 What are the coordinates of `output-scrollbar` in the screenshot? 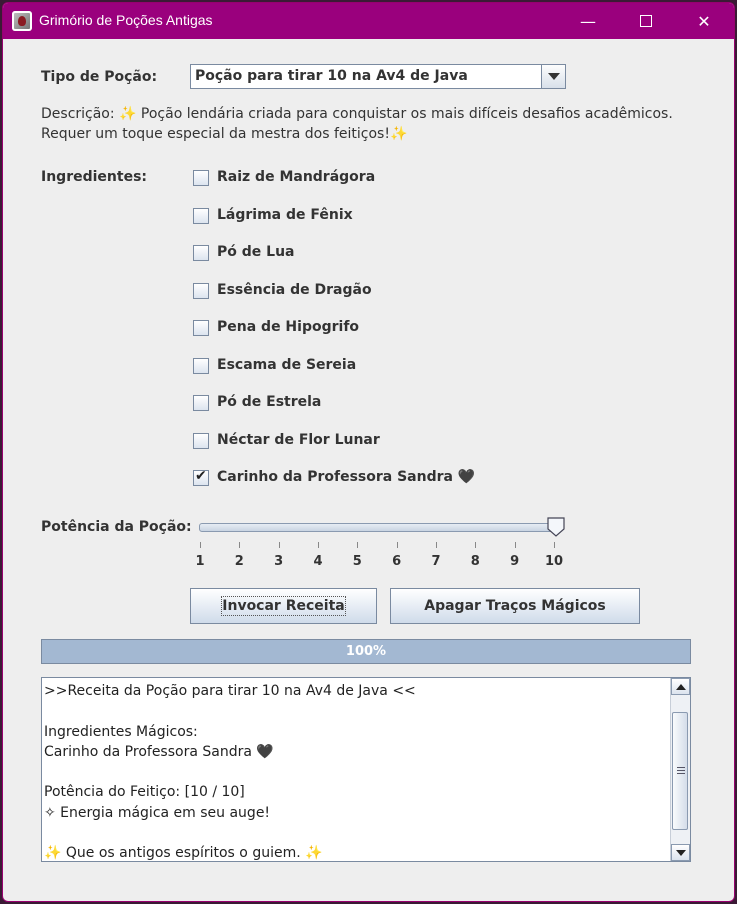 It's located at (680, 769).